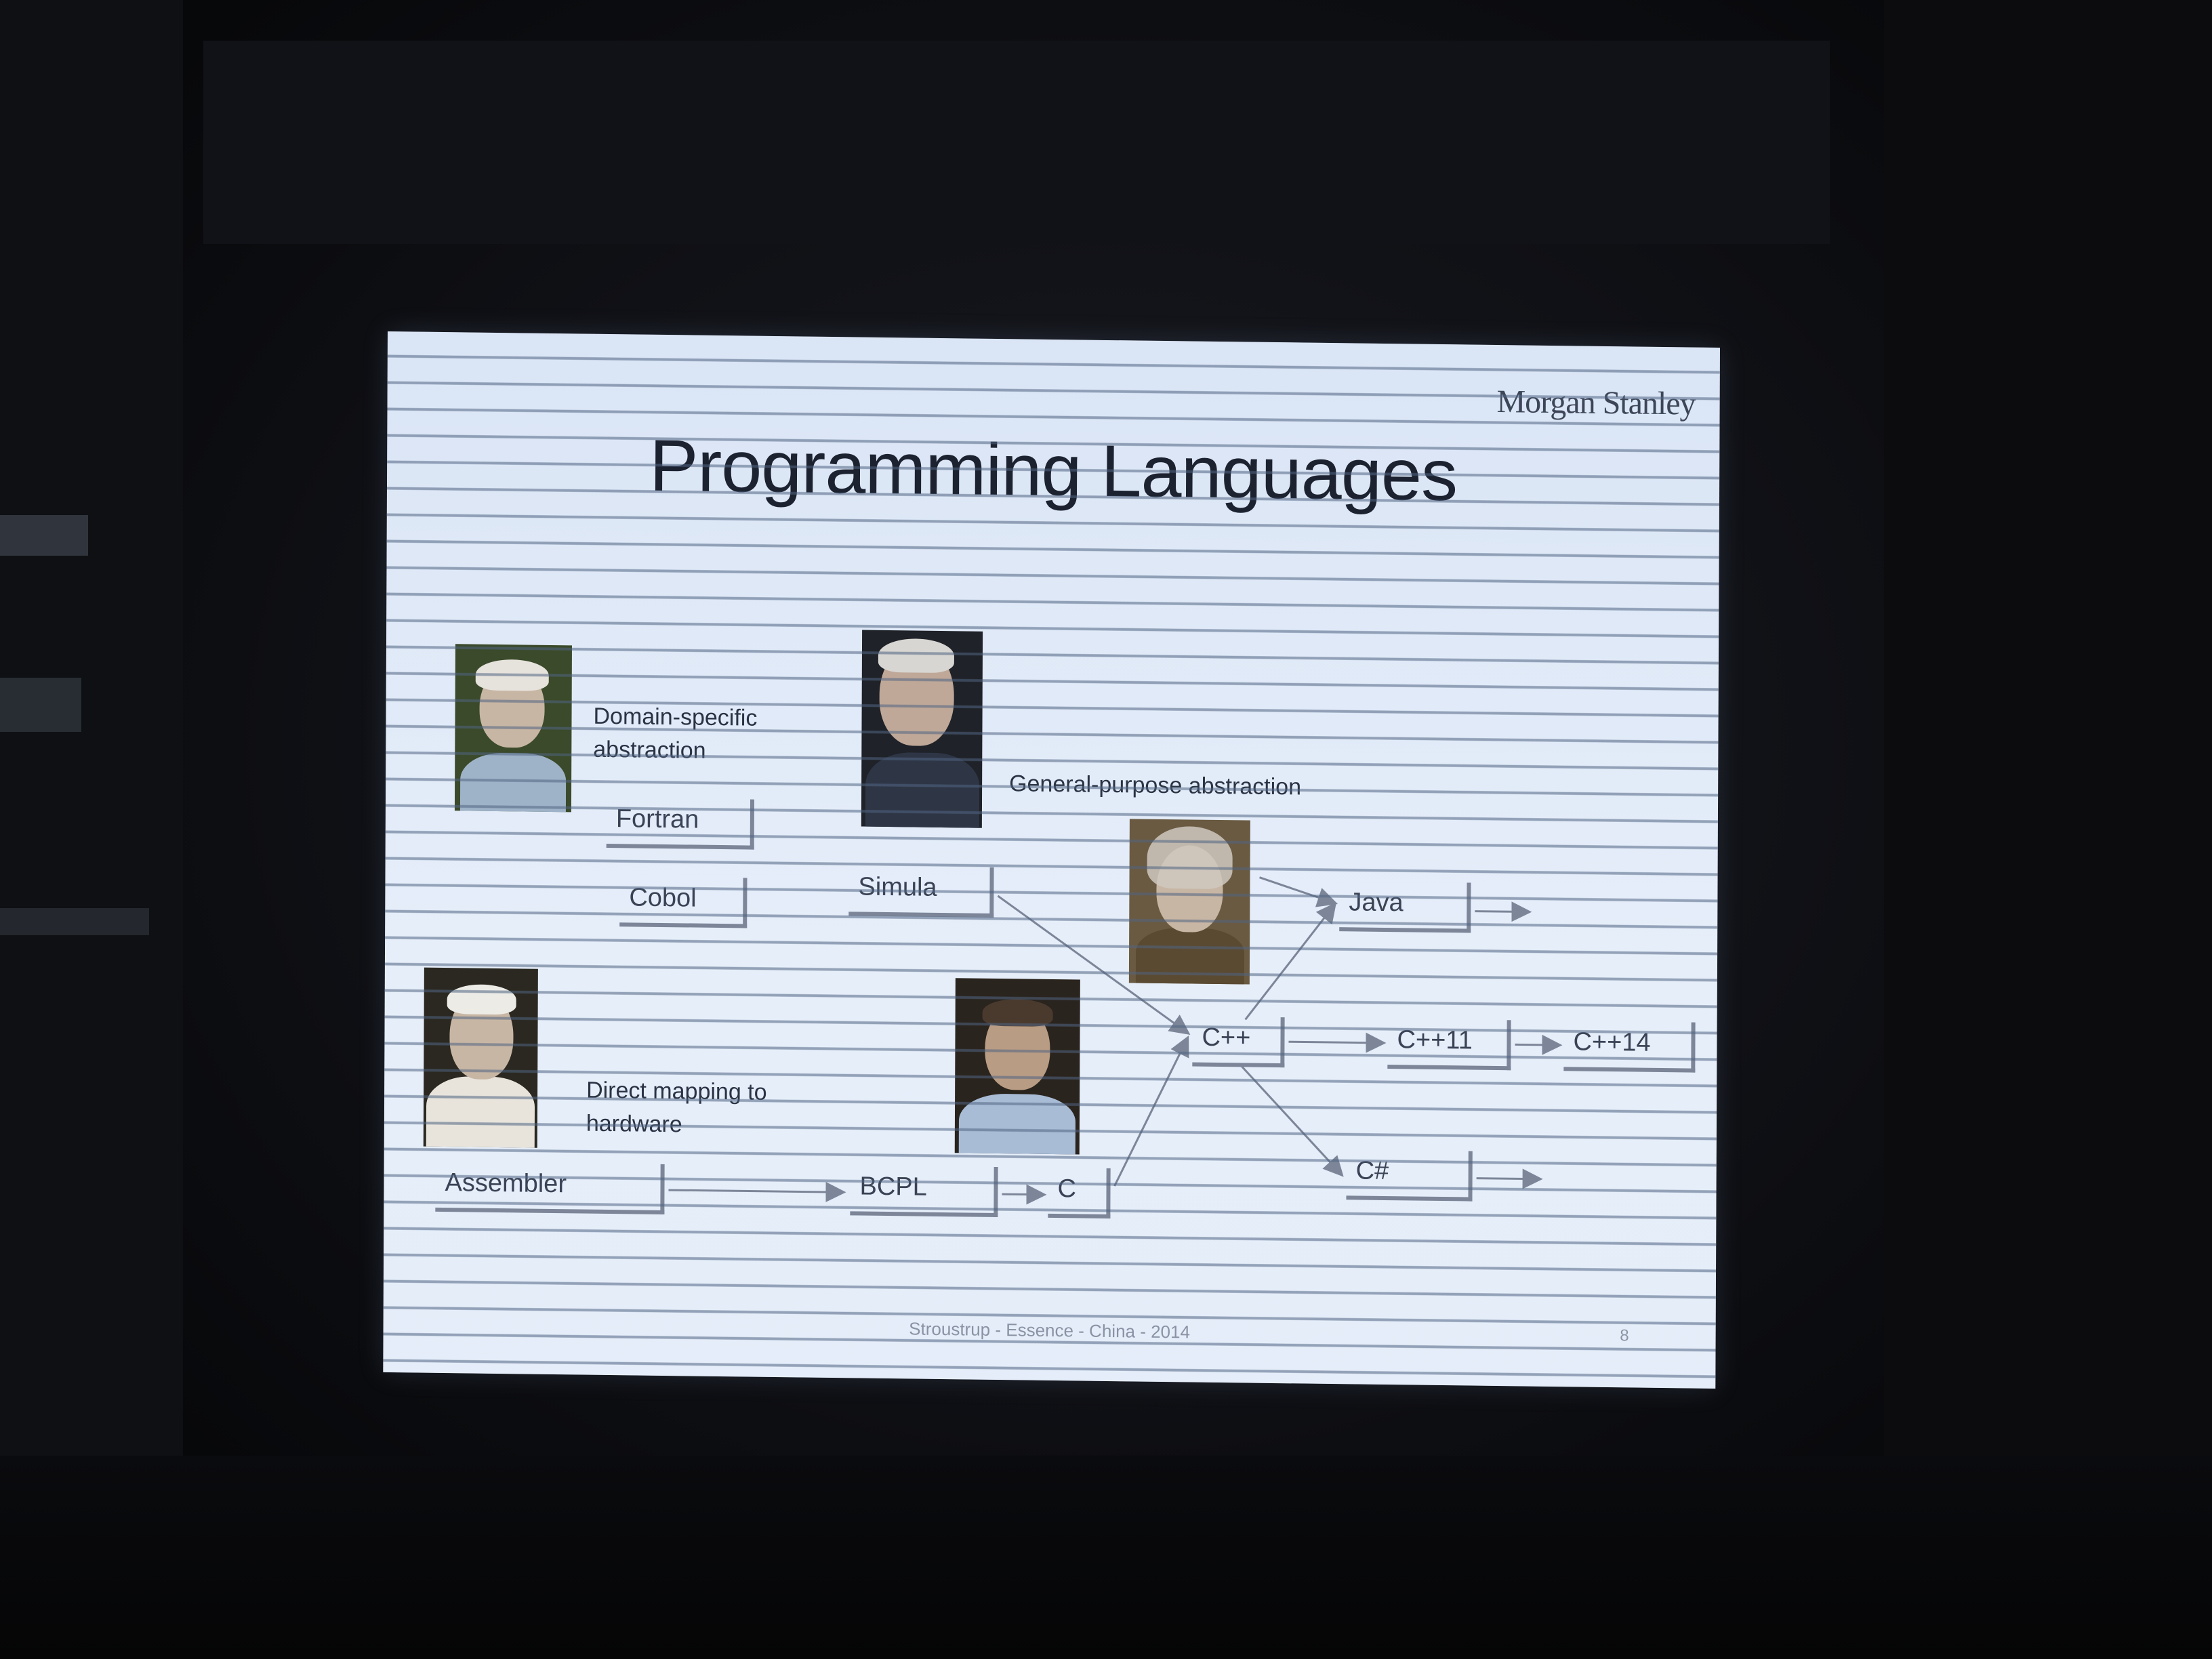 The width and height of the screenshot is (2212, 1659). Describe the element at coordinates (1298, 892) in the screenshot. I see `arrow-simula-java` at that location.